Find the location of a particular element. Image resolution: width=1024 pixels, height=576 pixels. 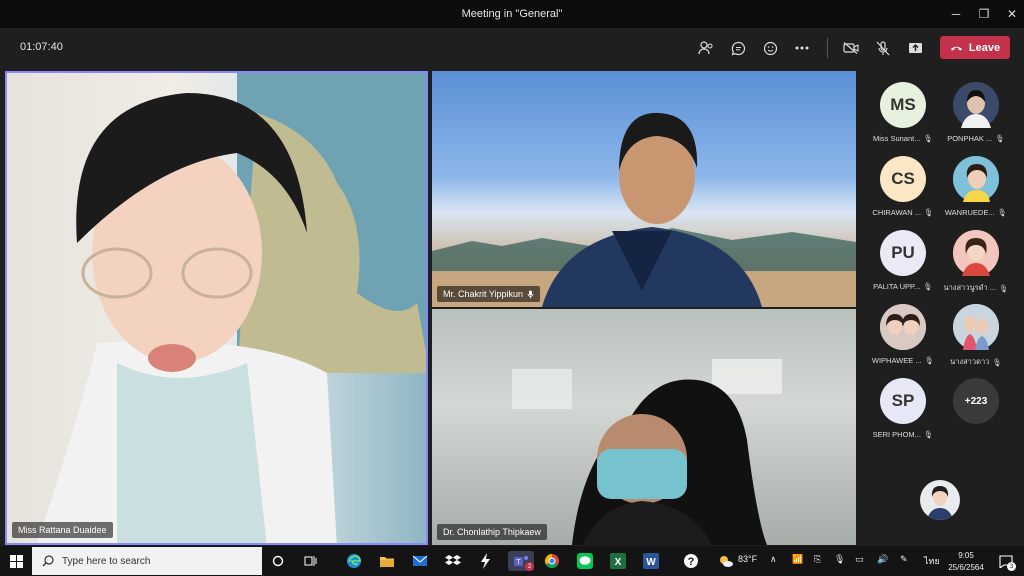

roster-participant: CS CHIRAWAN ... 🎙 is located at coordinates (903, 186).